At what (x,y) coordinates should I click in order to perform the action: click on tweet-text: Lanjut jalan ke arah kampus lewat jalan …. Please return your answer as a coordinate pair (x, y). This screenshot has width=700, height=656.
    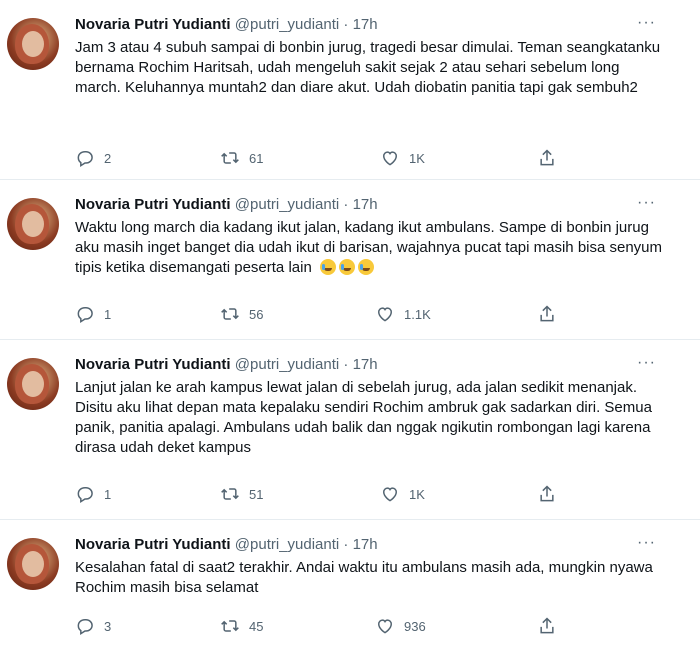
    Looking at the image, I should click on (370, 418).